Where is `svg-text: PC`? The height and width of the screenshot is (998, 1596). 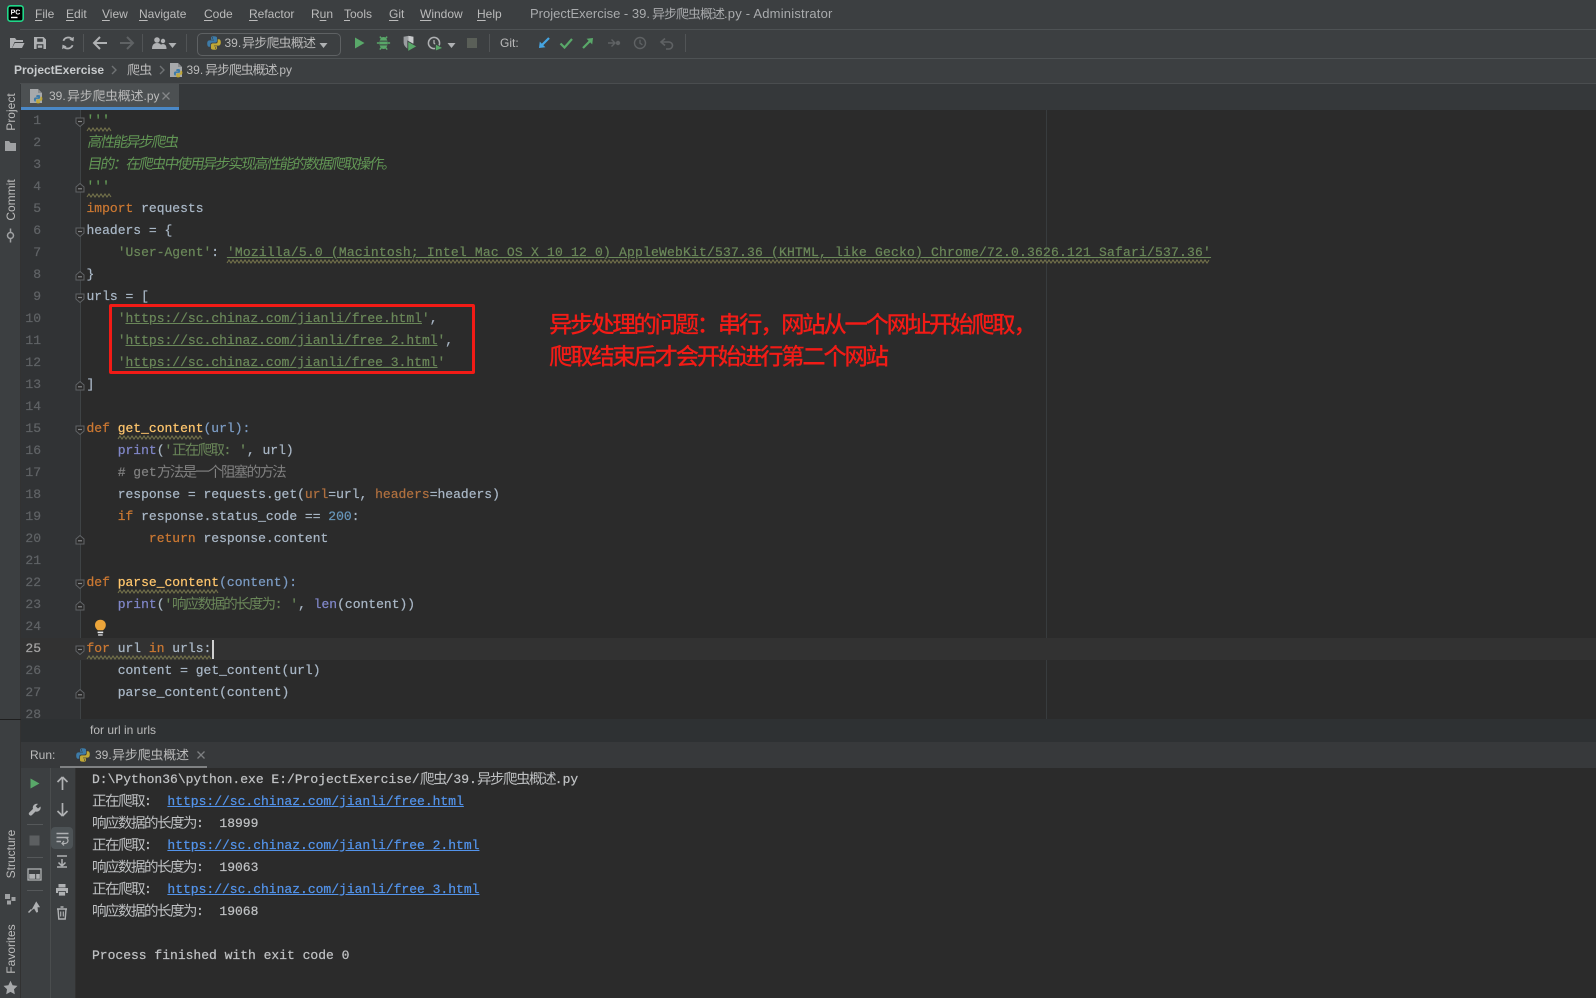
svg-text: PC is located at coordinates (16, 12).